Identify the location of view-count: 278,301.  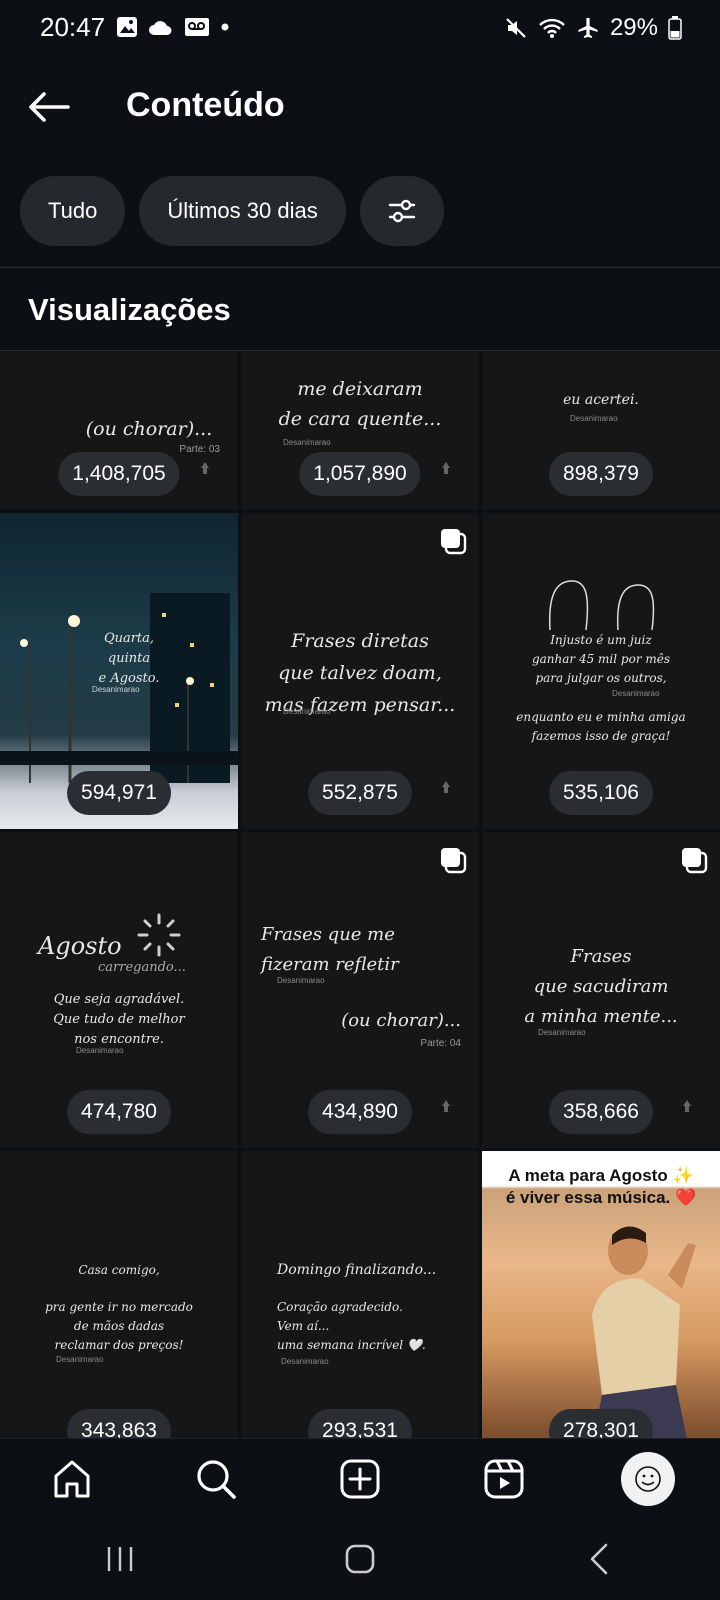
(601, 1423).